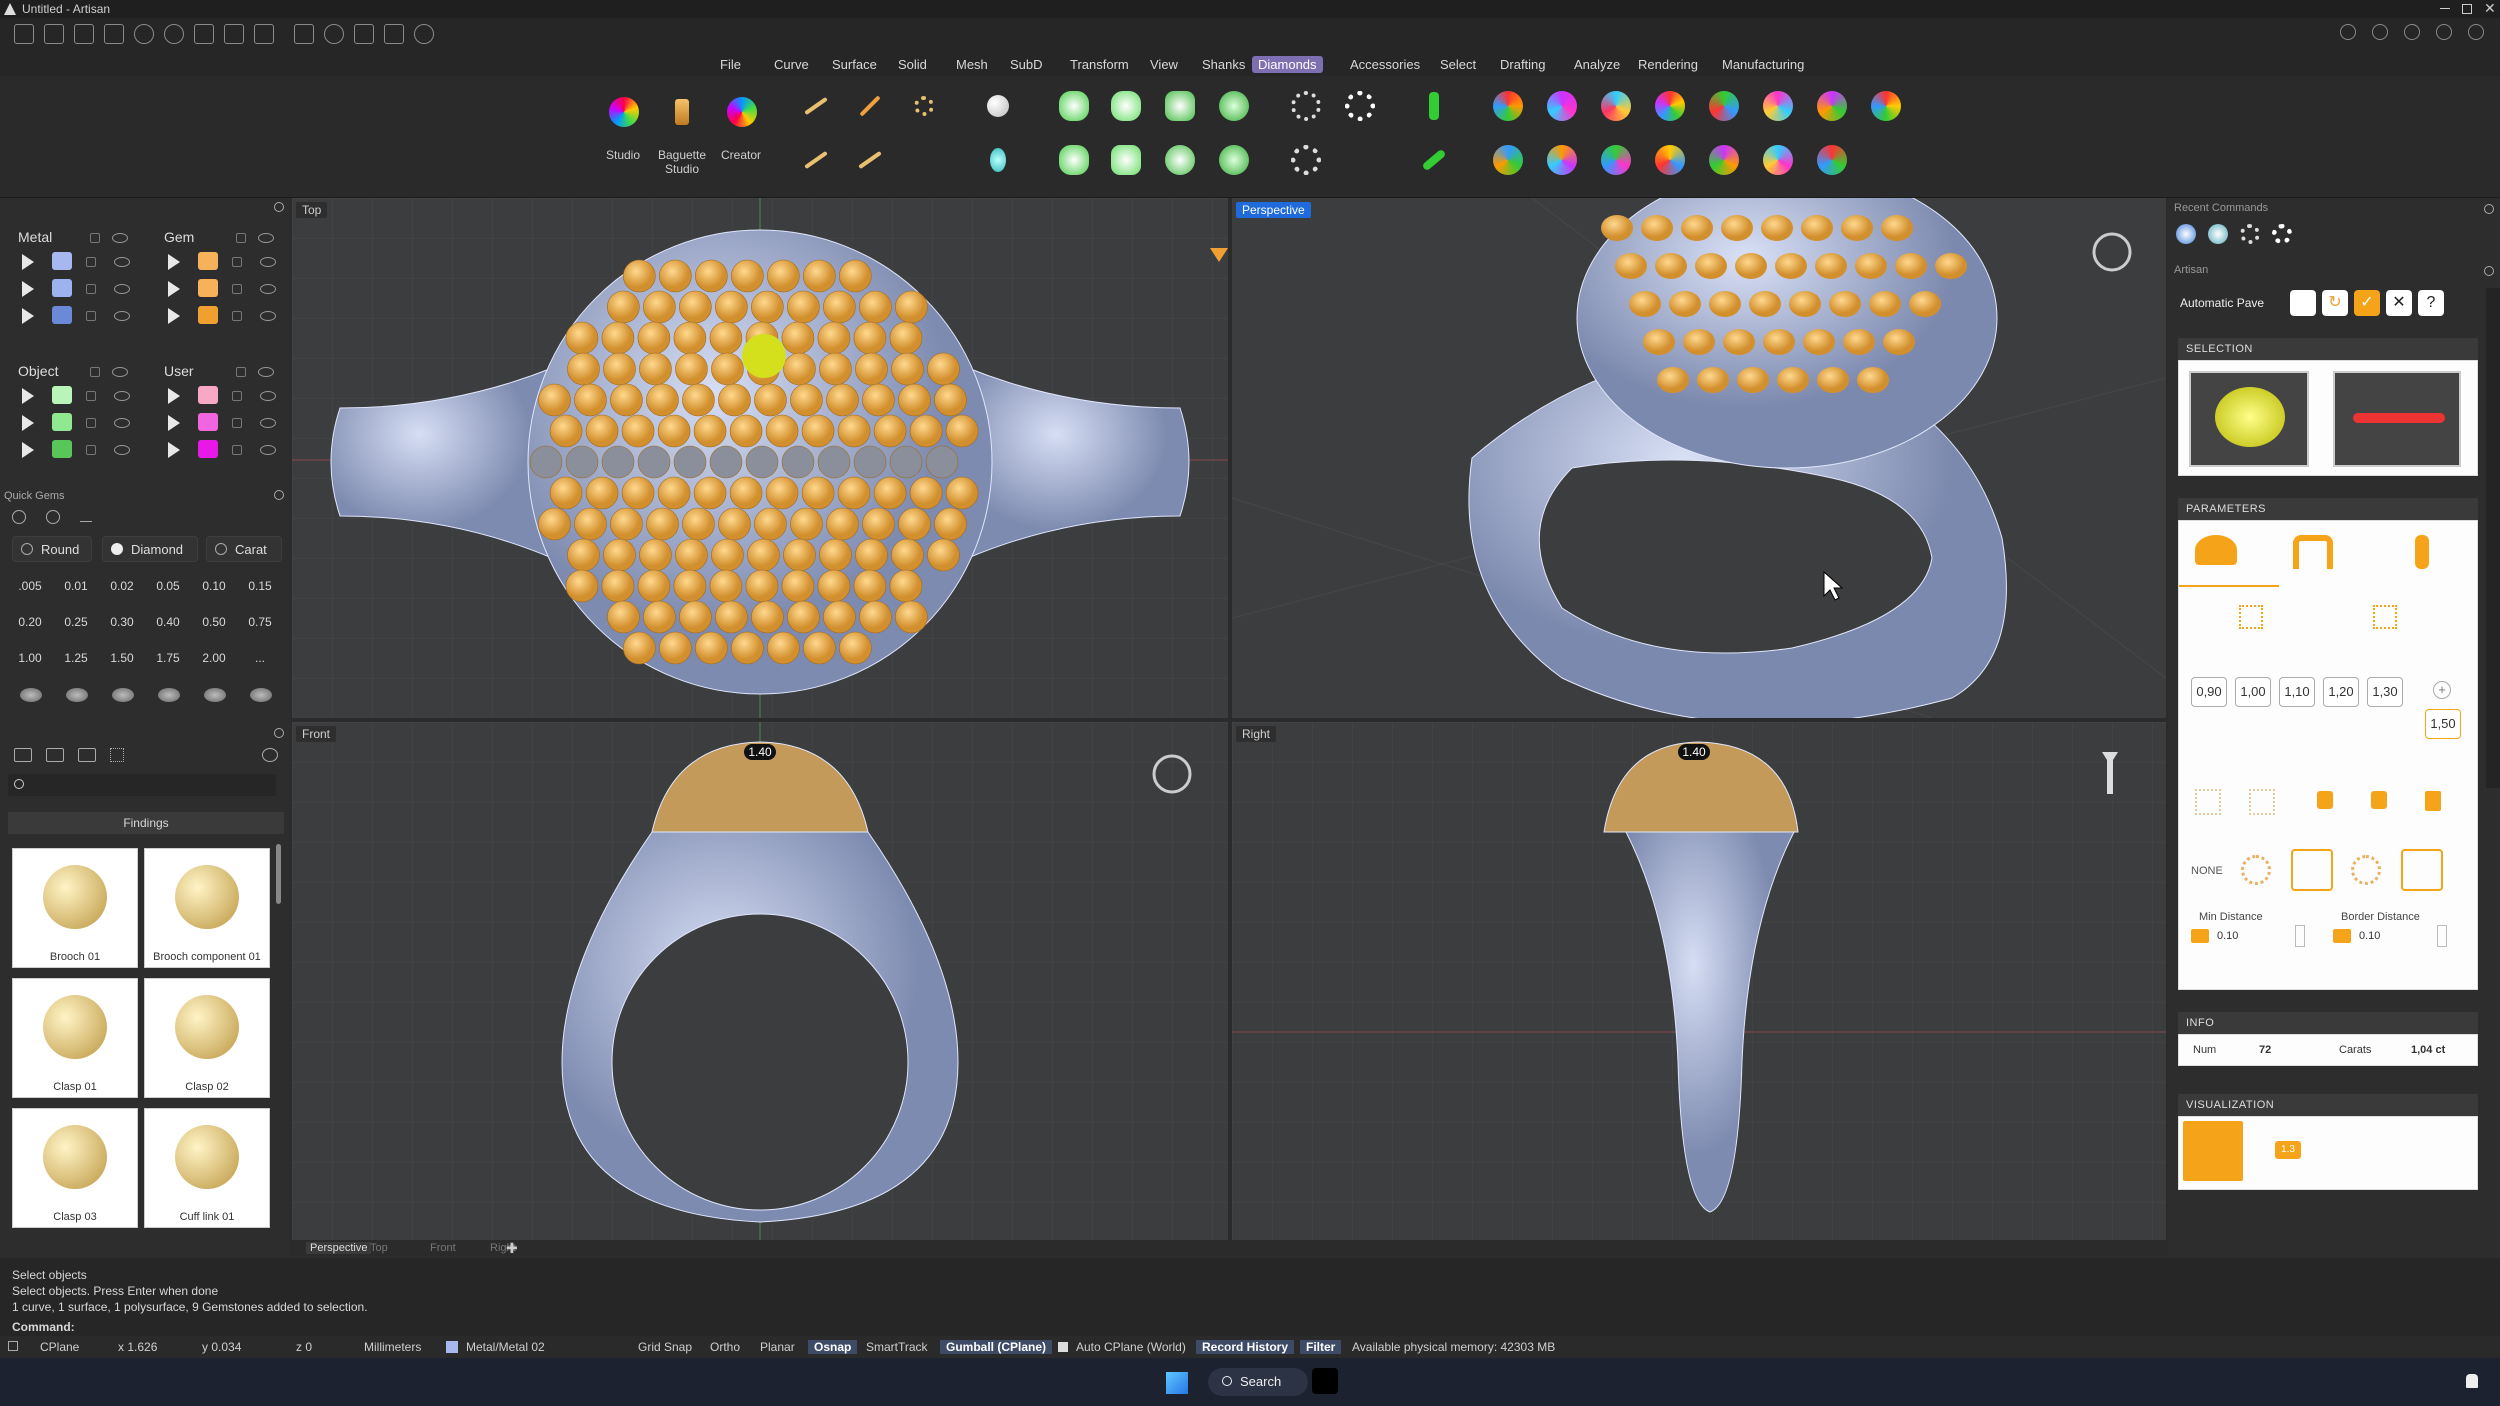  Describe the element at coordinates (2303, 303) in the screenshot. I see `preset-icon` at that location.